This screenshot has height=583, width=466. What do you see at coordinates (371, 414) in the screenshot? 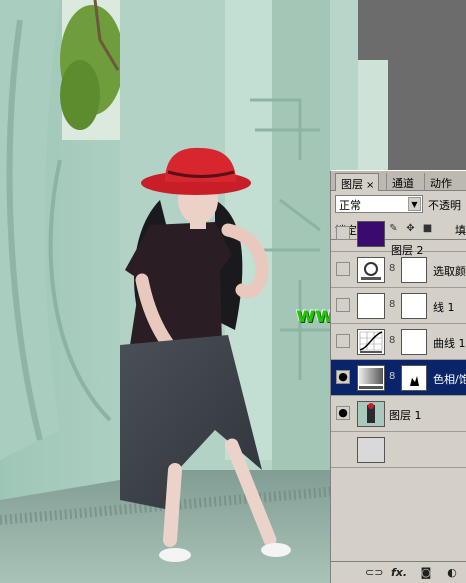
I see `photo-thumbnail` at bounding box center [371, 414].